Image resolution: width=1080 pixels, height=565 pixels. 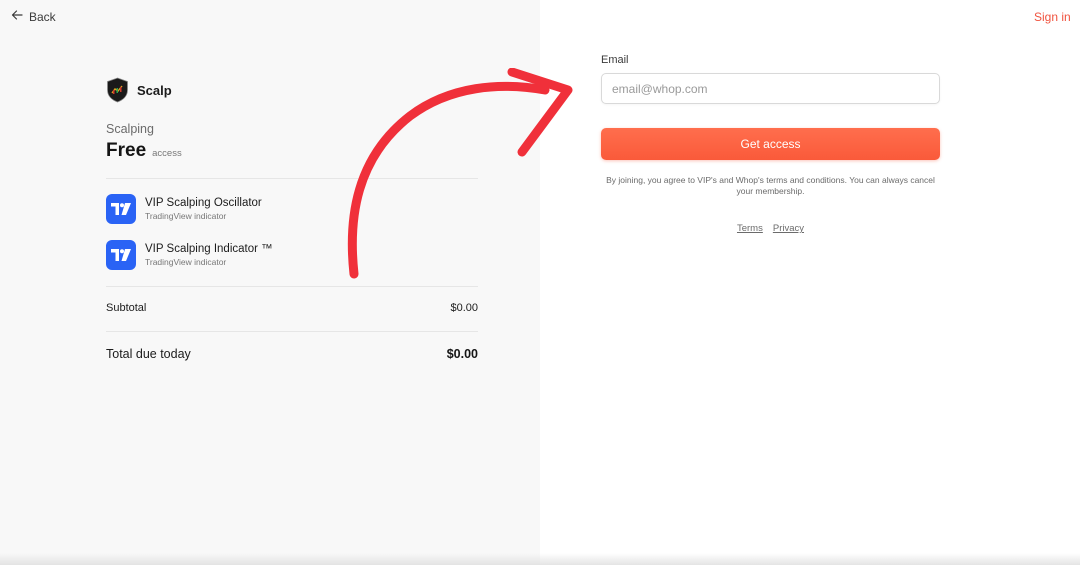 I want to click on email-label: Email, so click(x=615, y=60).